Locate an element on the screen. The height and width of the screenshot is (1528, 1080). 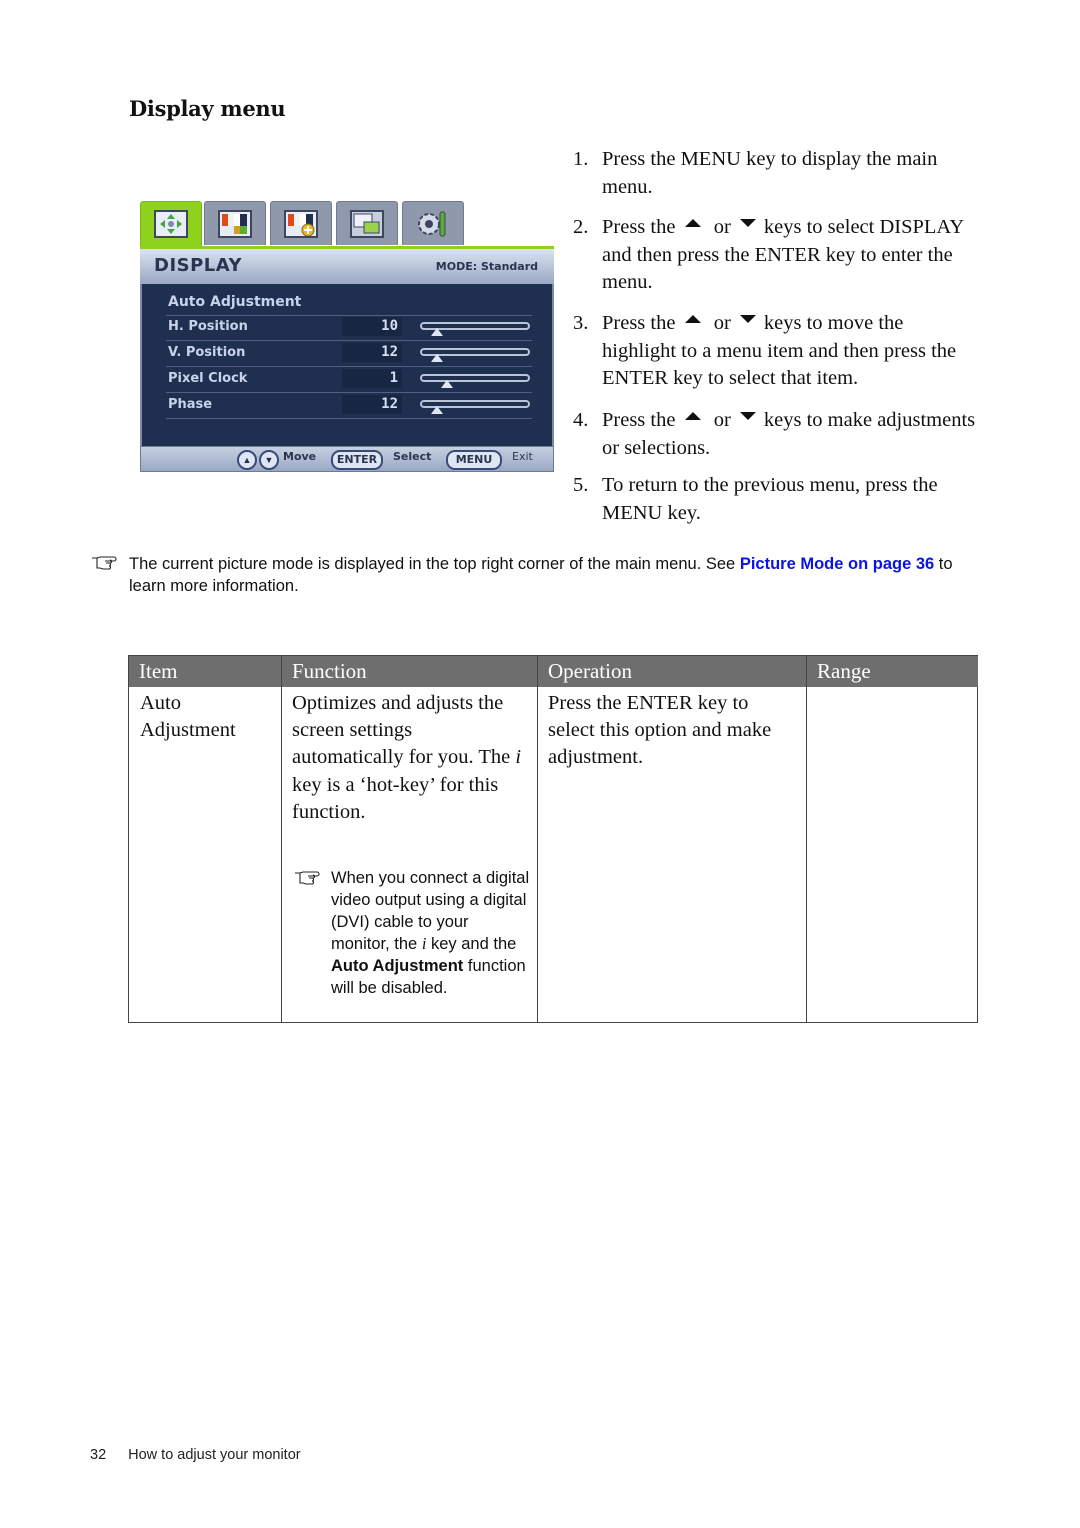
osd-item-label: H. Position is located at coordinates (208, 326).